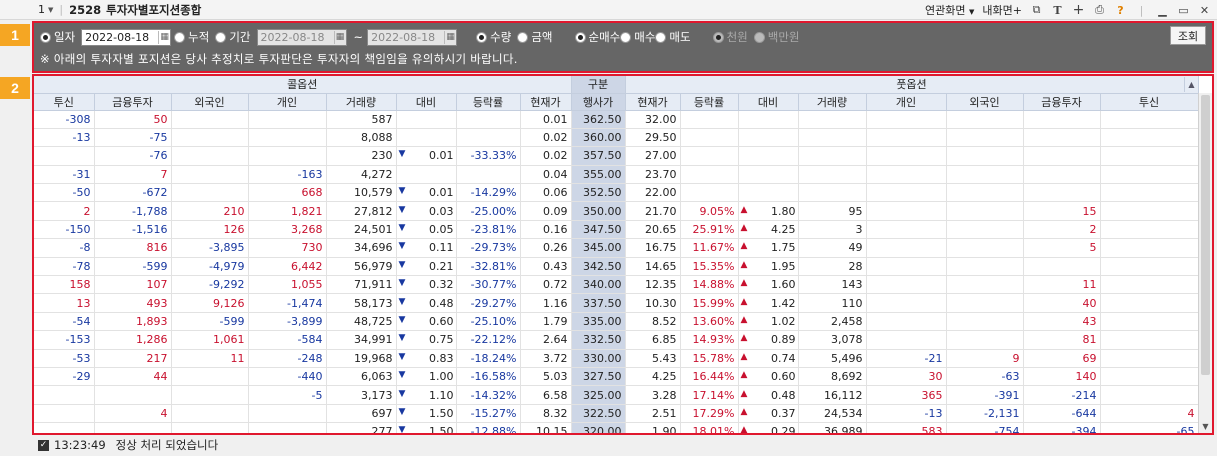 This screenshot has height=456, width=1217. Describe the element at coordinates (287, 230) in the screenshot. I see `table-cell: 3,268` at that location.